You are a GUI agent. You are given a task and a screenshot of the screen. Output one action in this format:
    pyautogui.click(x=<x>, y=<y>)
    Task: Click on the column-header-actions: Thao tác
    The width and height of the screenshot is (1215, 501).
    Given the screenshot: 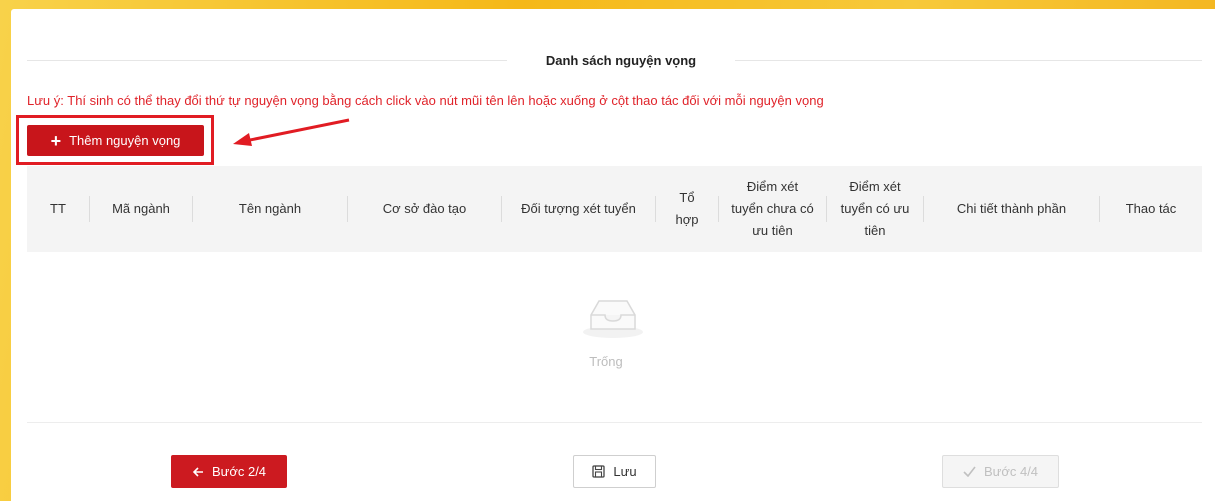 What is the action you would take?
    pyautogui.click(x=1151, y=208)
    